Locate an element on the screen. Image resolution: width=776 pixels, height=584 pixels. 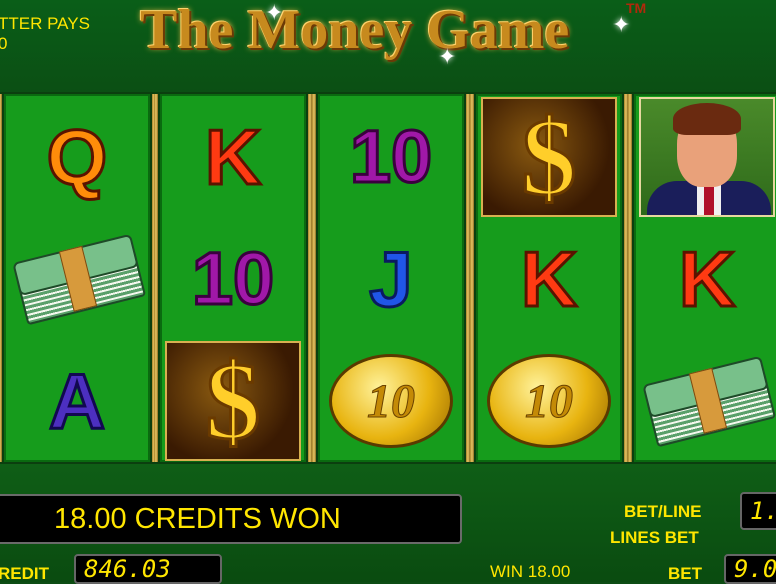
reel-symbol: A is located at coordinates (77, 401).